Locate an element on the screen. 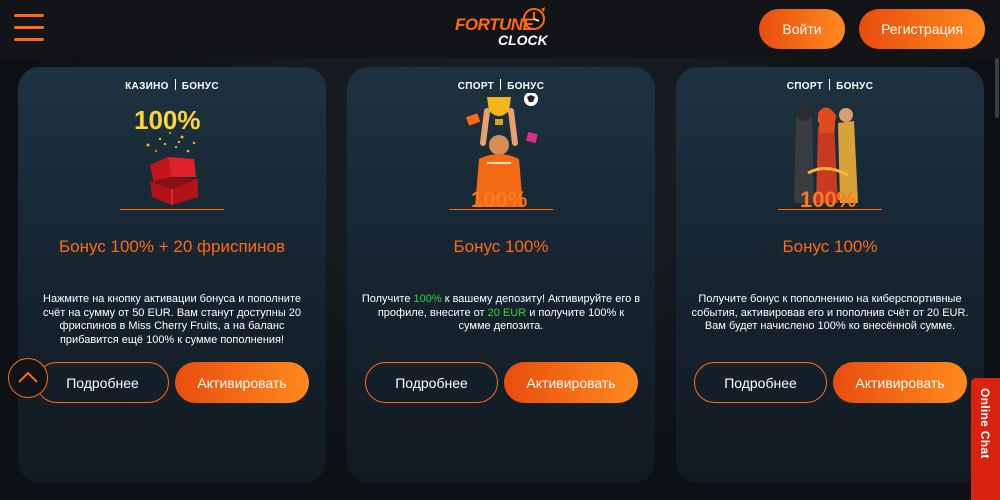  page-scrollbar is located at coordinates (997, 218).